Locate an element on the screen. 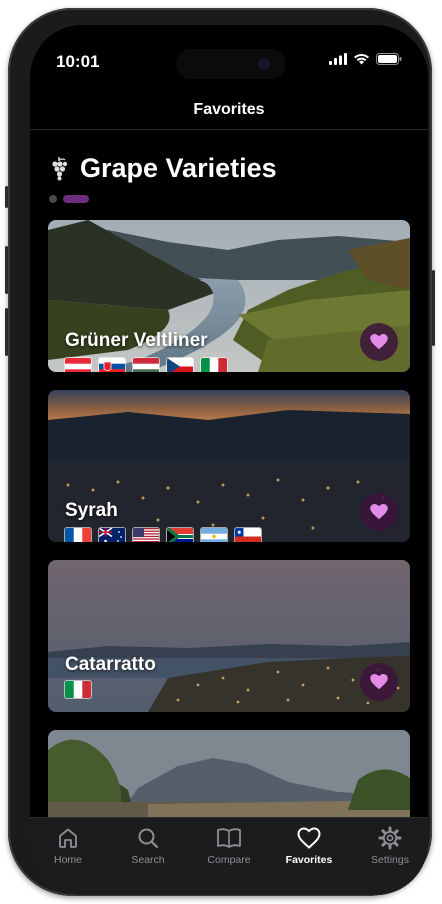  card-photo-coastal-town is located at coordinates (229, 636).